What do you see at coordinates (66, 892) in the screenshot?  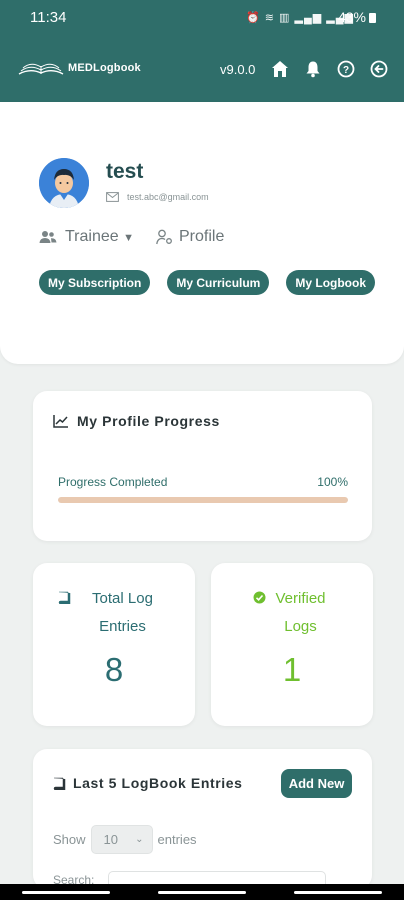 I see `recents-button` at bounding box center [66, 892].